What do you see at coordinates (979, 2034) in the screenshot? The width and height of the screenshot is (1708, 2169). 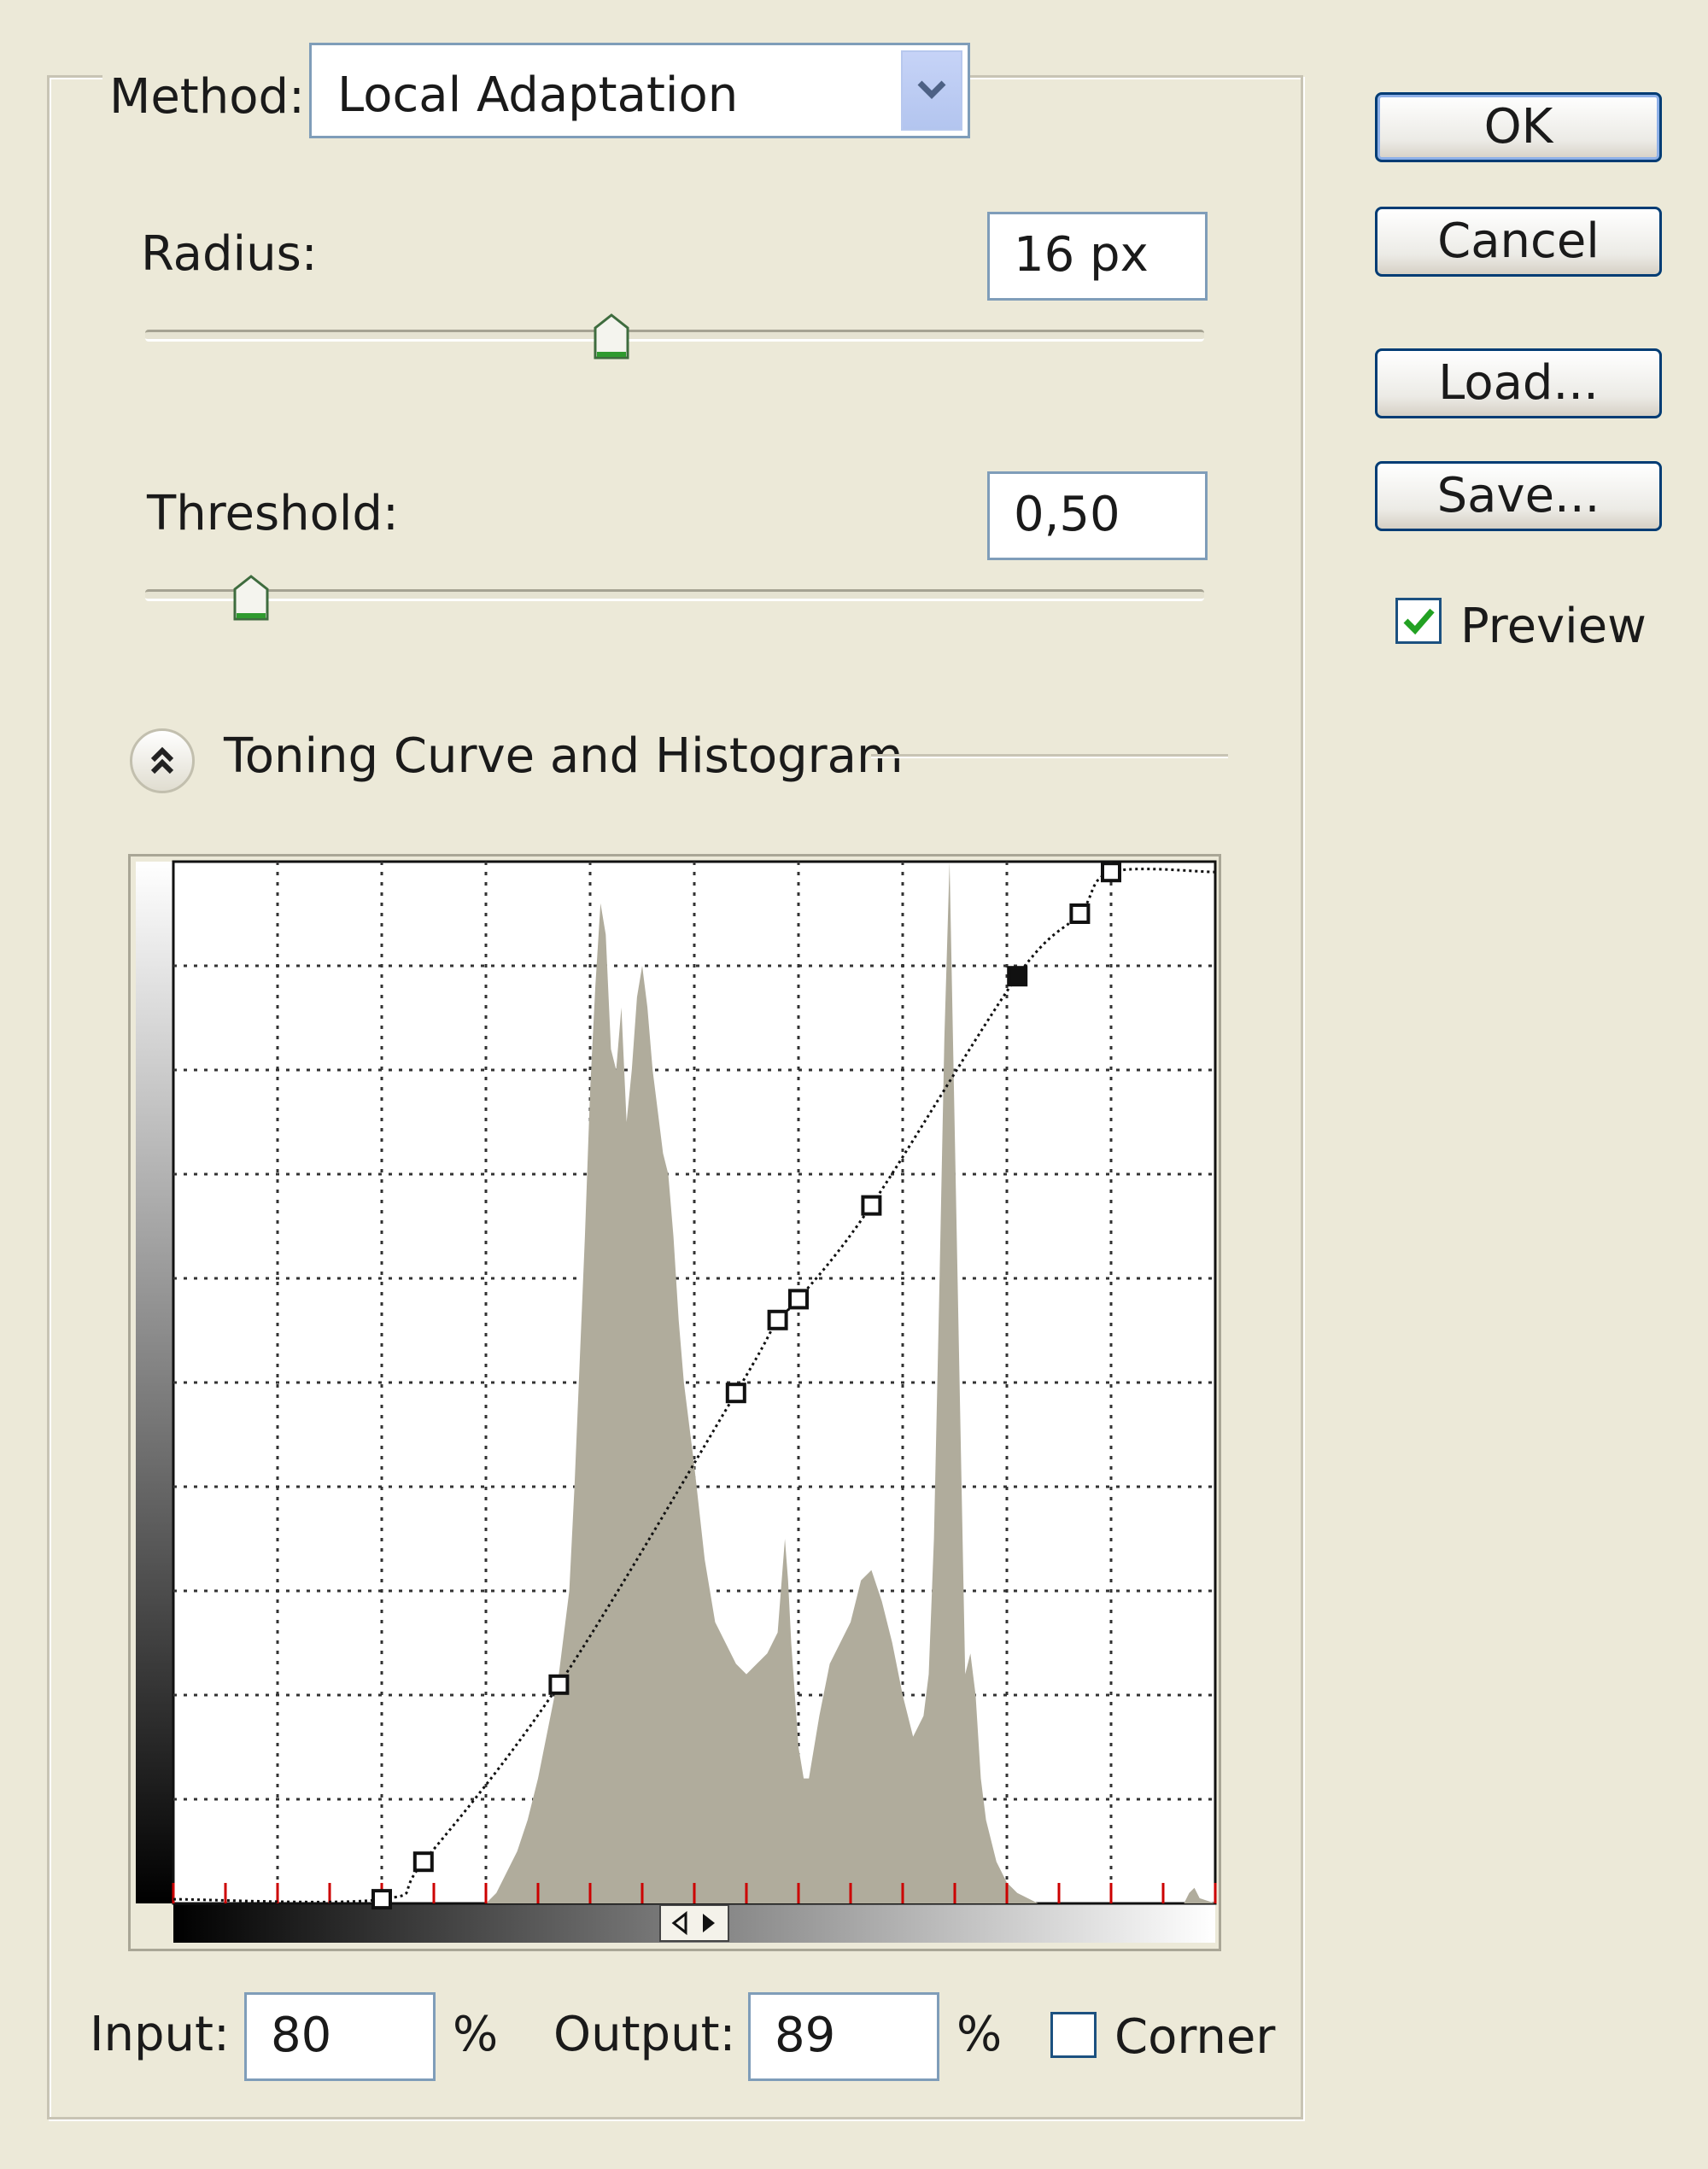 I see `output-unit: %` at bounding box center [979, 2034].